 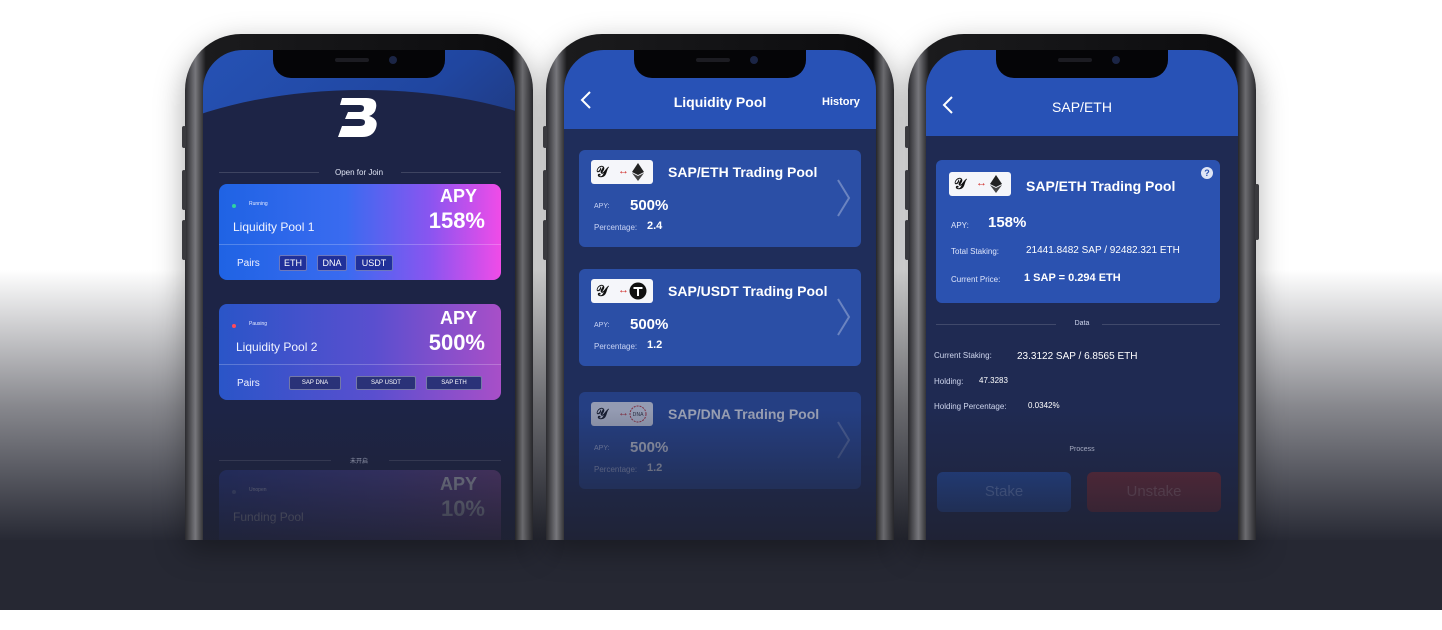 What do you see at coordinates (638, 415) in the screenshot?
I see `svg-text: DNA` at bounding box center [638, 415].